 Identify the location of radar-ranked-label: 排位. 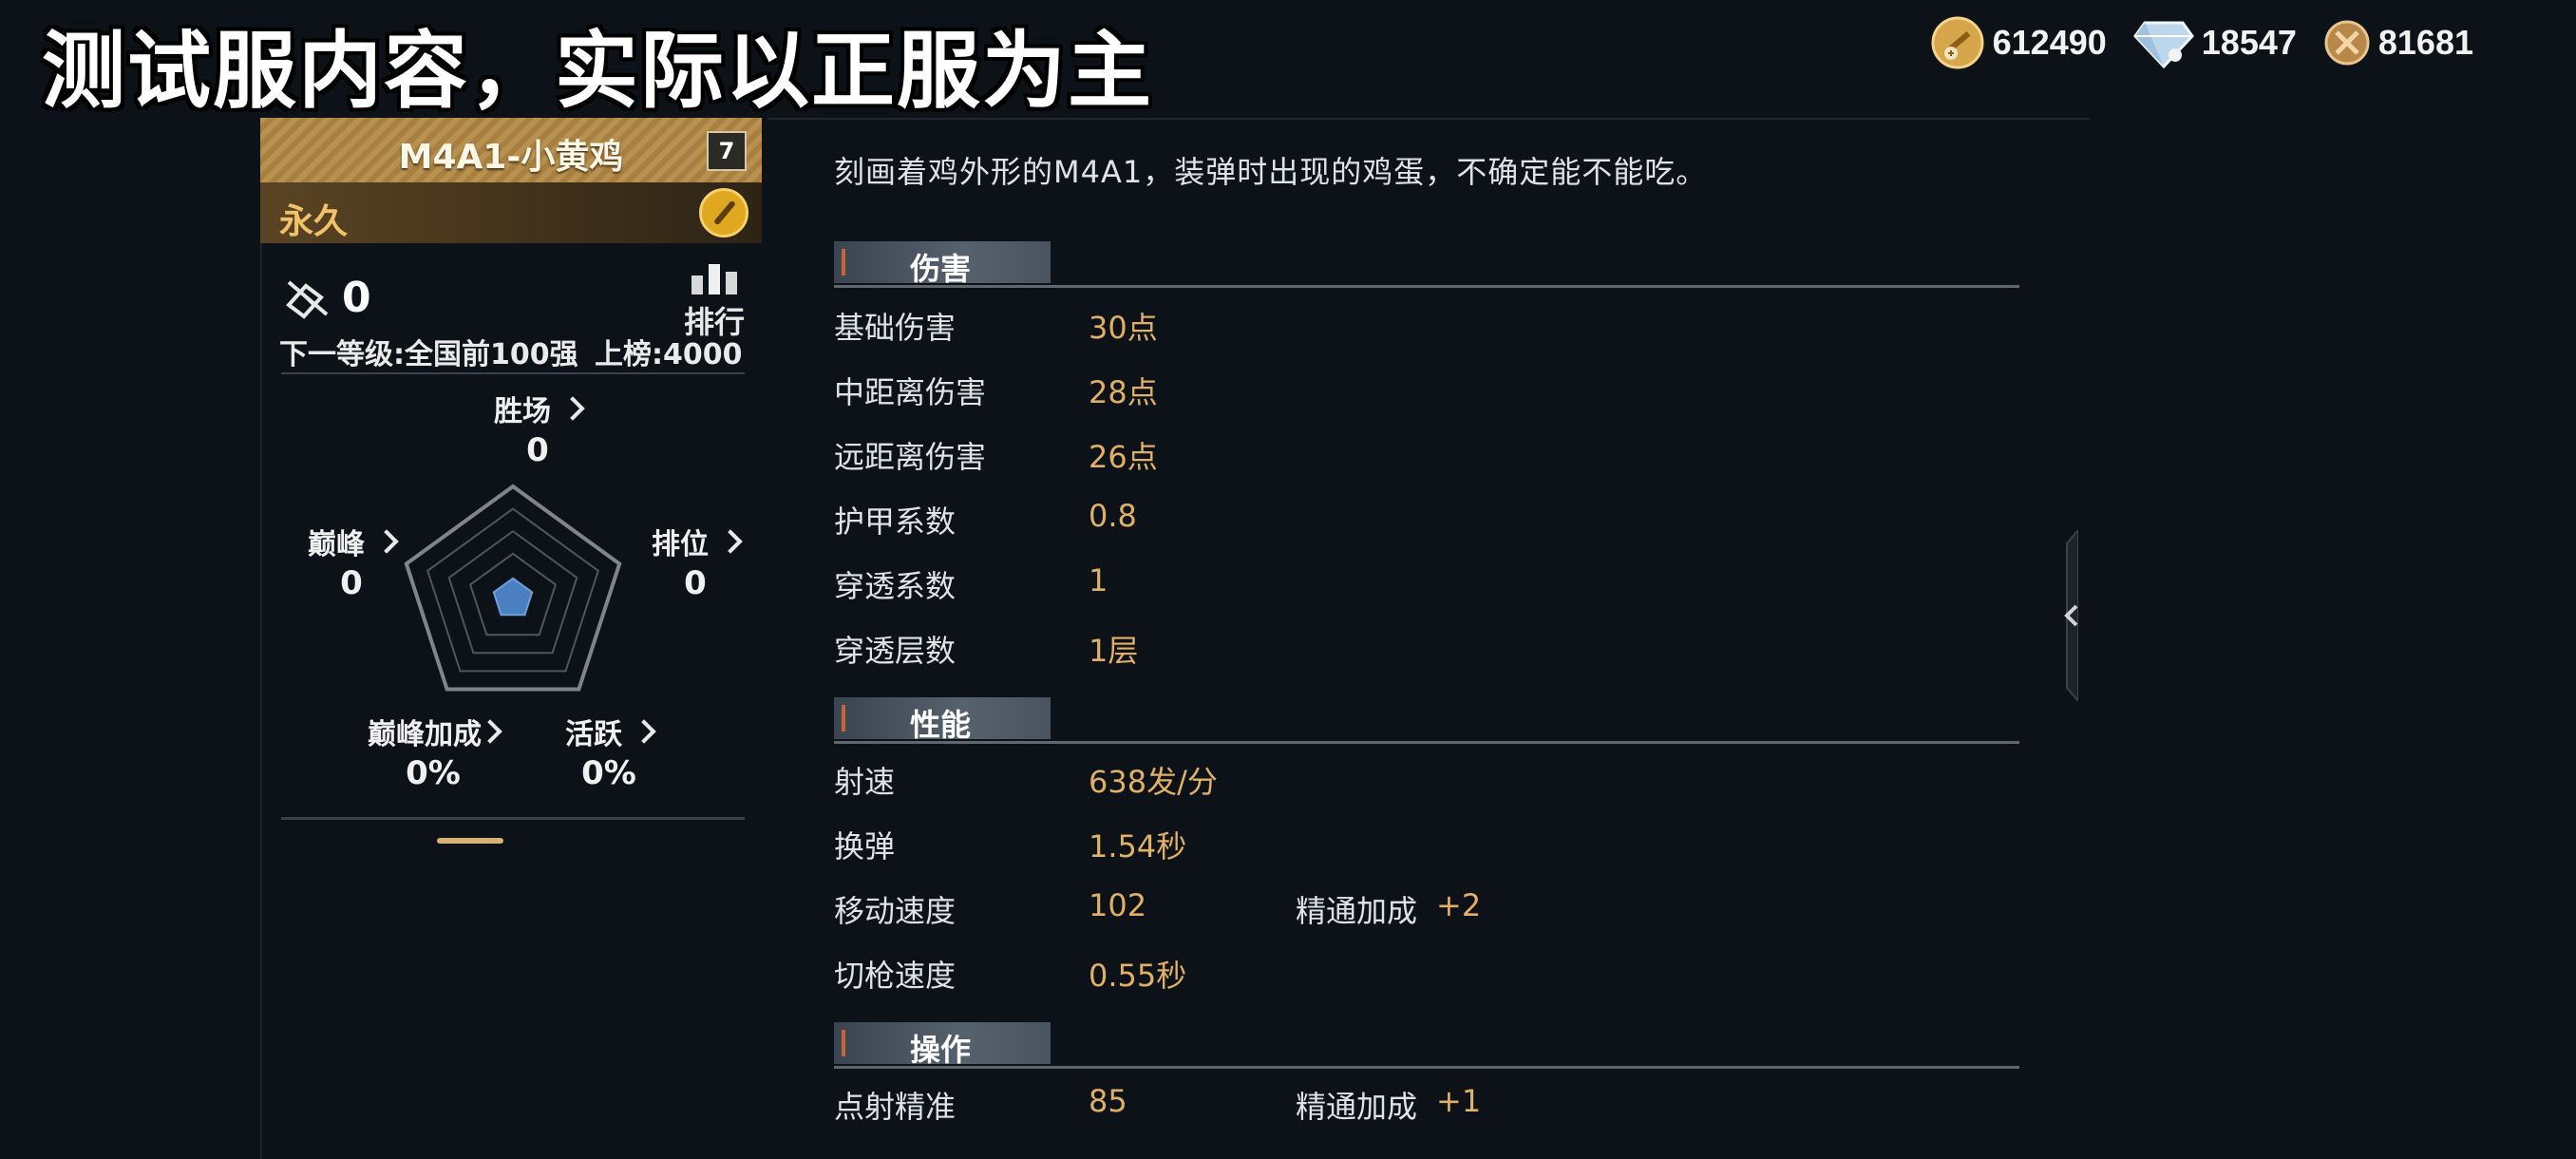
(680, 544).